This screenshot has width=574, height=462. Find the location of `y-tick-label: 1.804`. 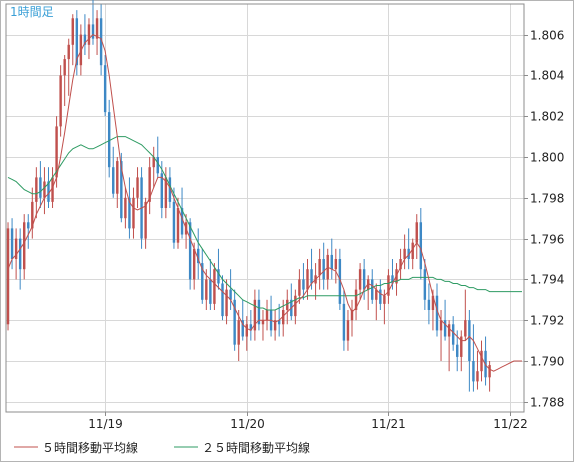

y-tick-label: 1.804 is located at coordinates (547, 76).